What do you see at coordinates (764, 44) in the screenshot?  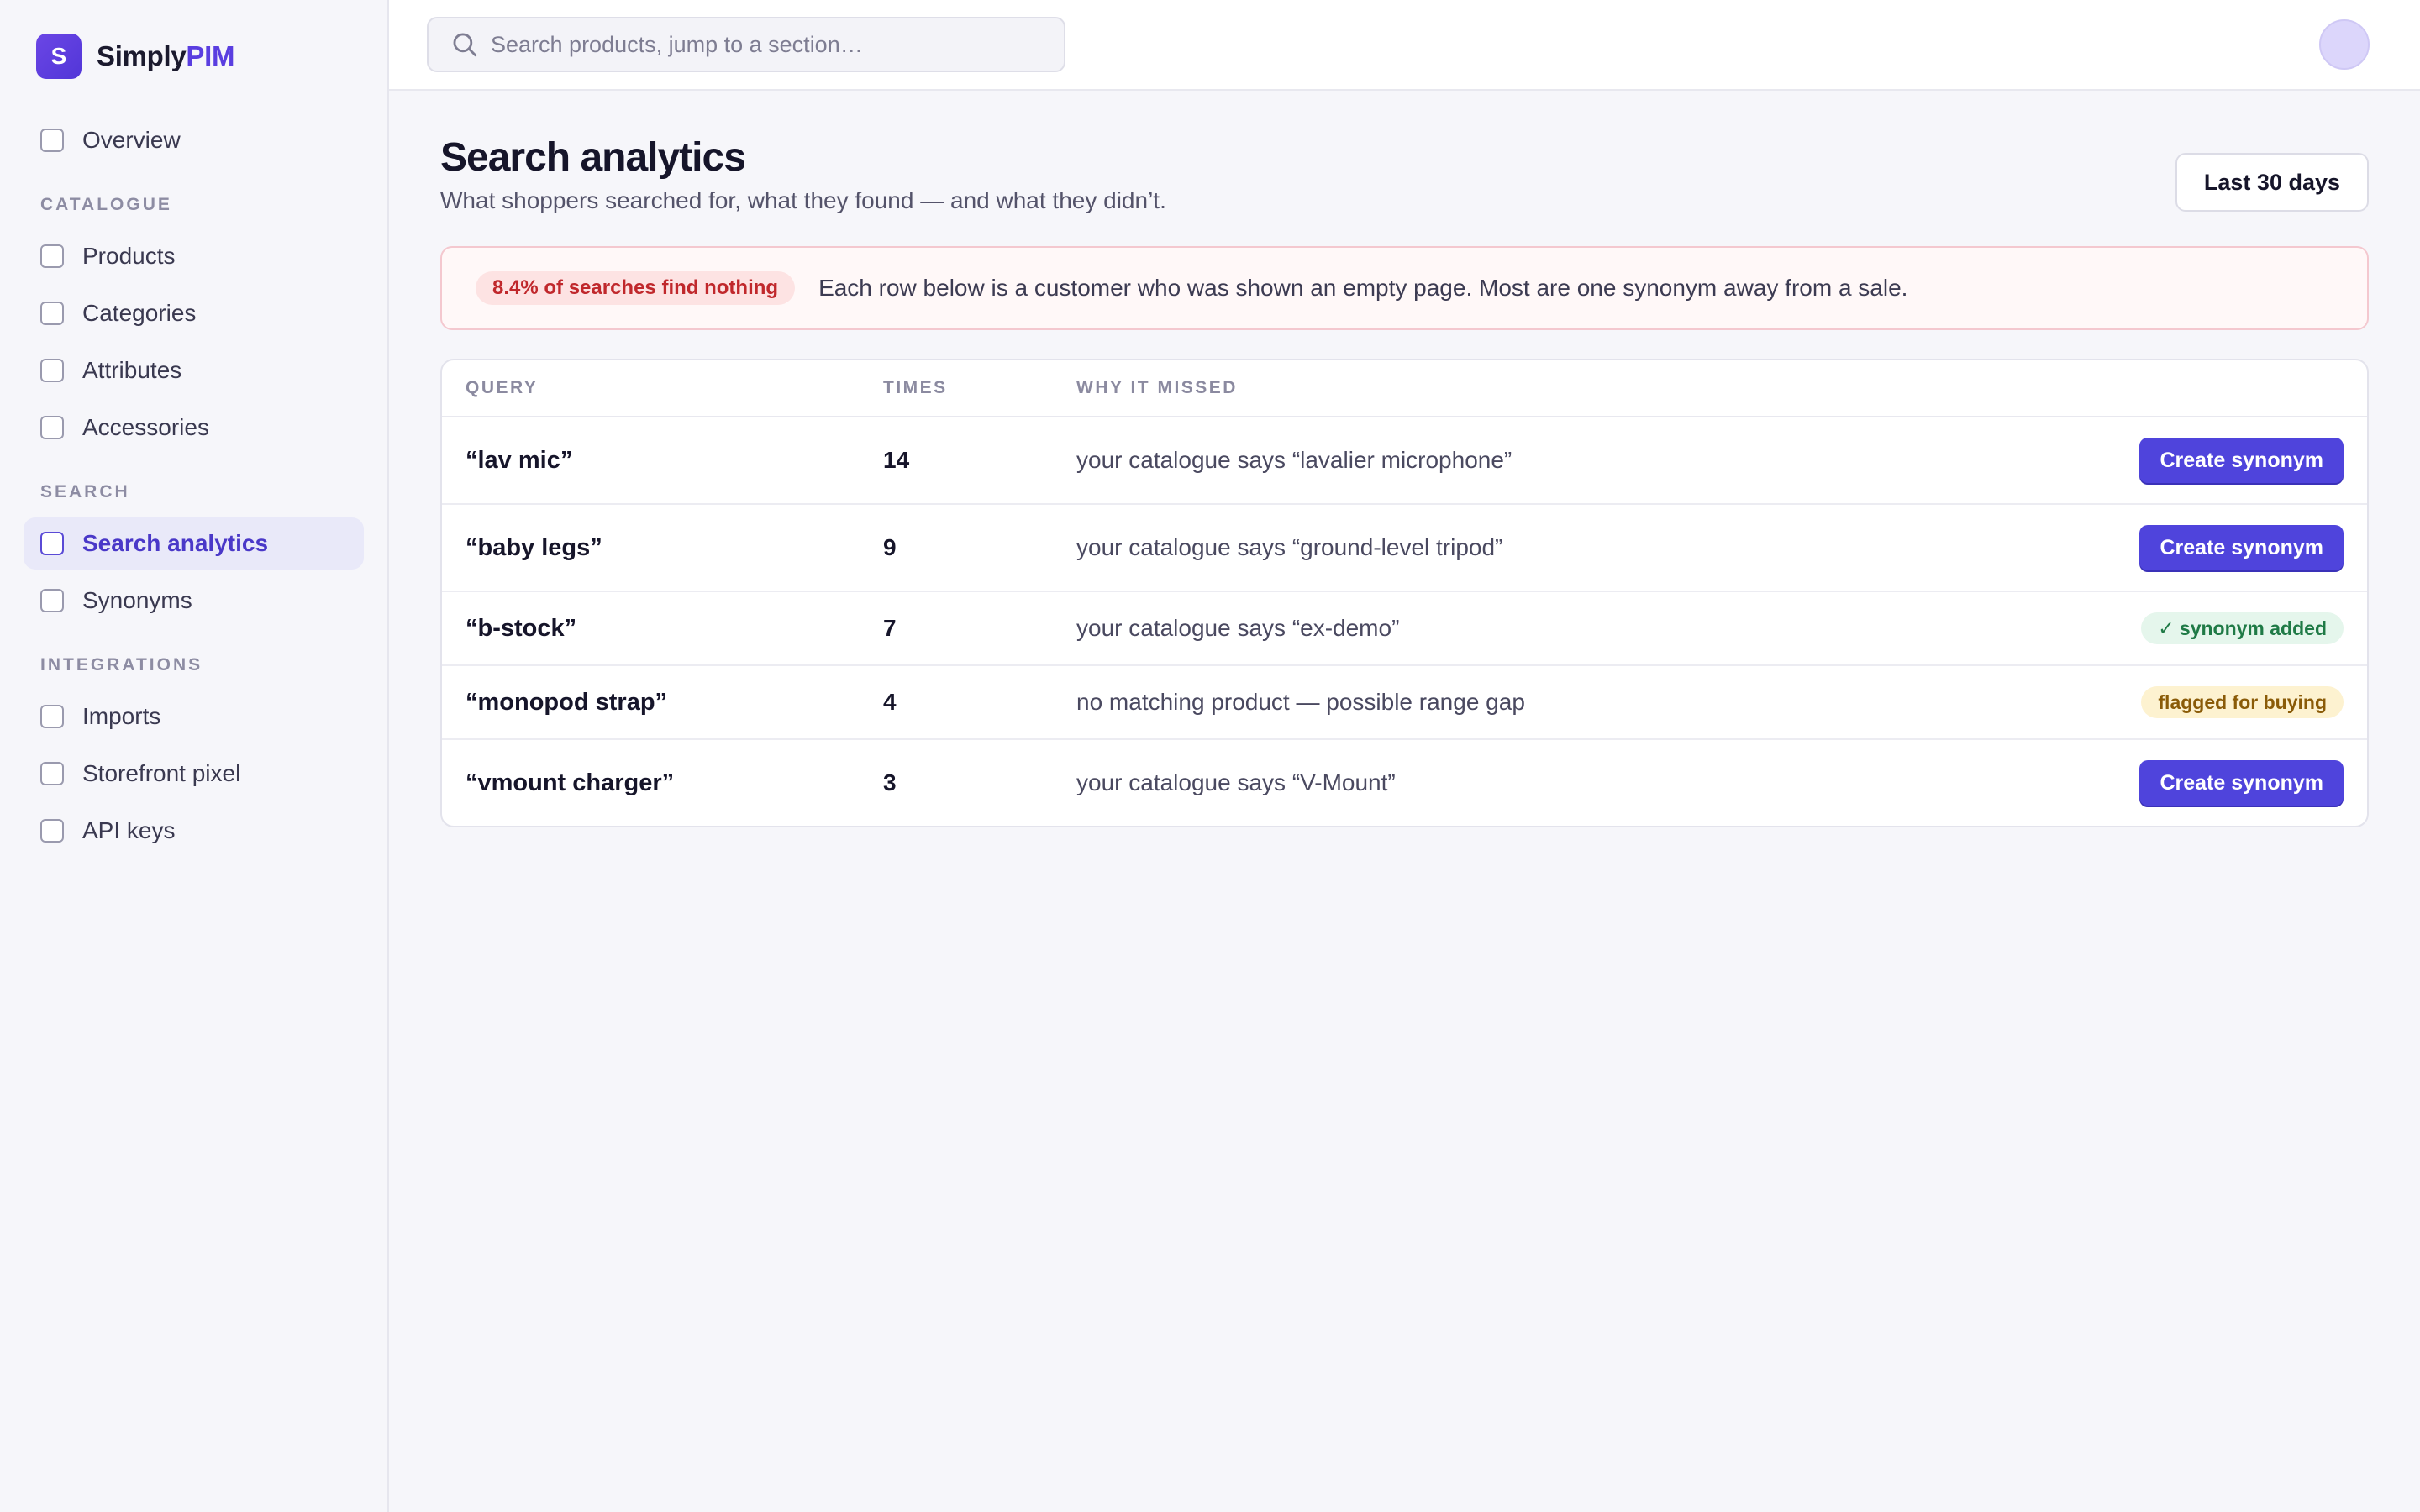 I see `search-input` at bounding box center [764, 44].